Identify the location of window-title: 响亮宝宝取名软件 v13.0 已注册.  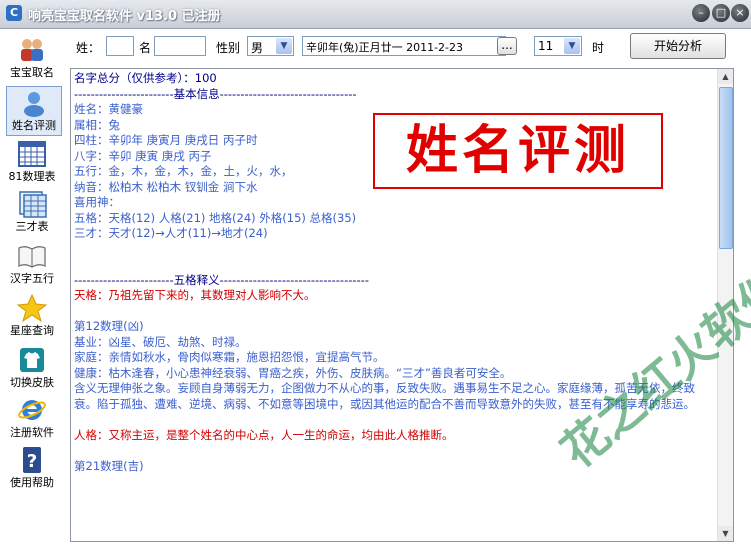
(124, 16).